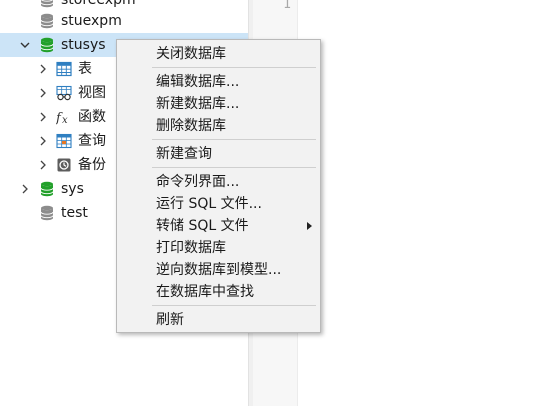 The image size is (541, 406). I want to click on menu-item-dump-sql-file: 转储 SQL 文件, so click(218, 226).